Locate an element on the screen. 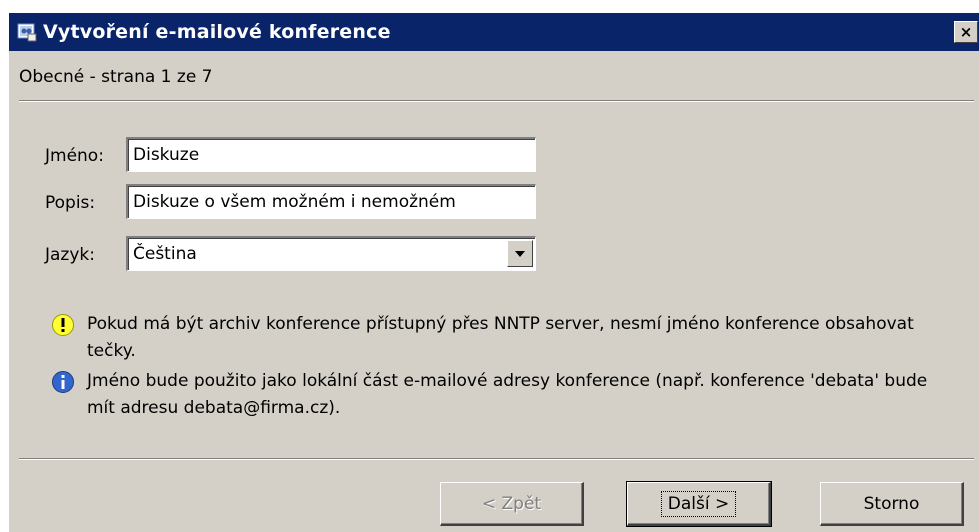  description-input: Diskuze o všem možném i nemožném is located at coordinates (331, 201).